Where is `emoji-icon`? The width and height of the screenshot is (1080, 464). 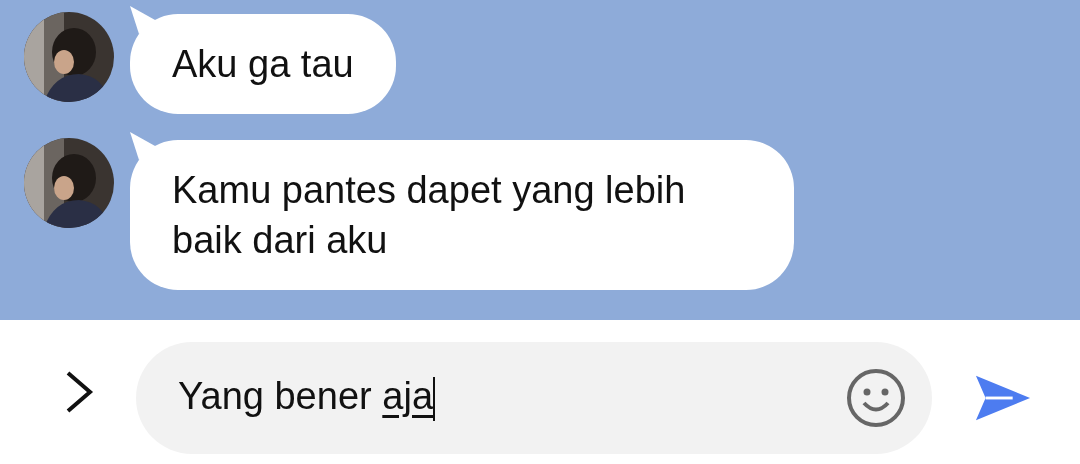
emoji-icon is located at coordinates (876, 398).